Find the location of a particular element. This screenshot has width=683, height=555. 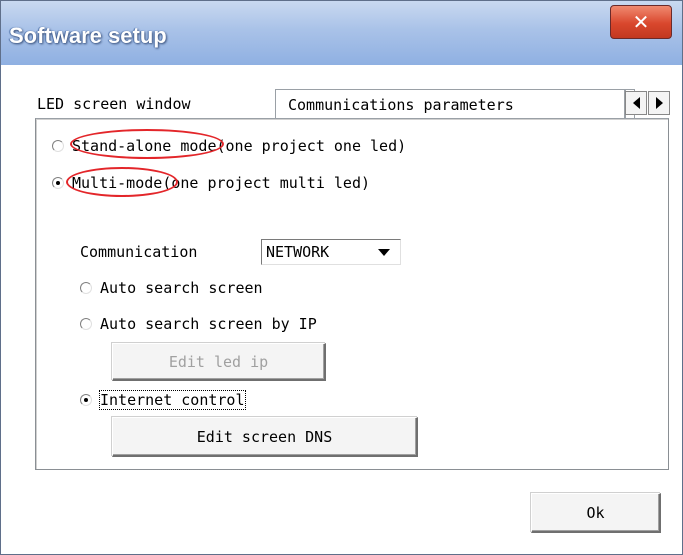

chevron-down-icon is located at coordinates (384, 252).